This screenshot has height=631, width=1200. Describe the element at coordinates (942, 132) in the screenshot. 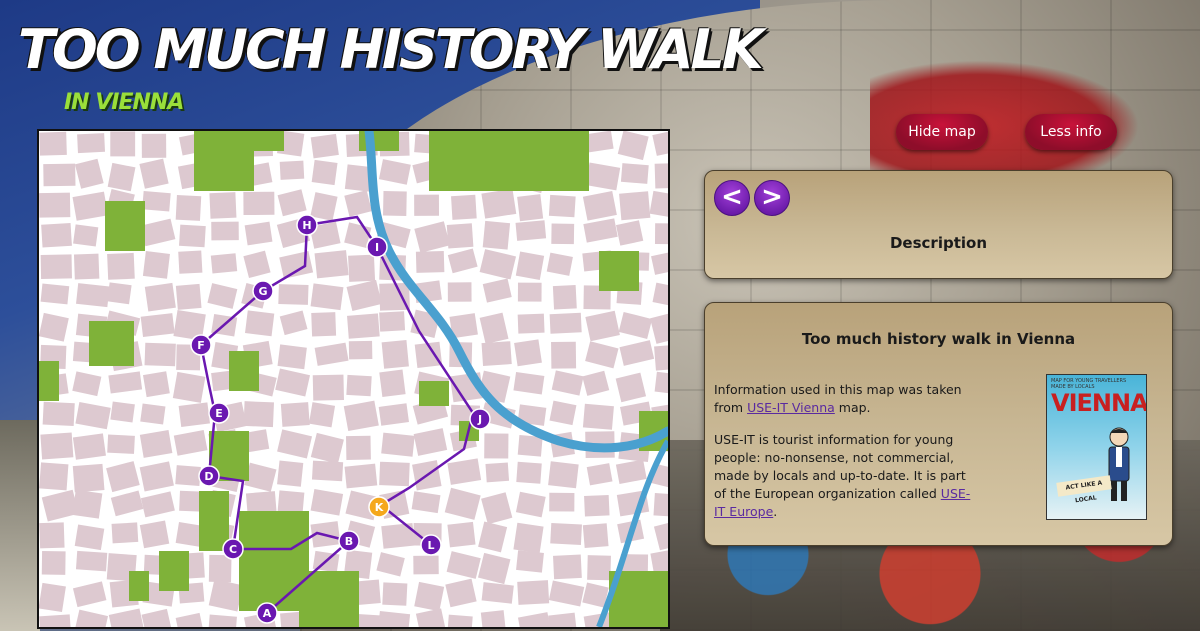

I see `hide-map-button: Hide map` at that location.